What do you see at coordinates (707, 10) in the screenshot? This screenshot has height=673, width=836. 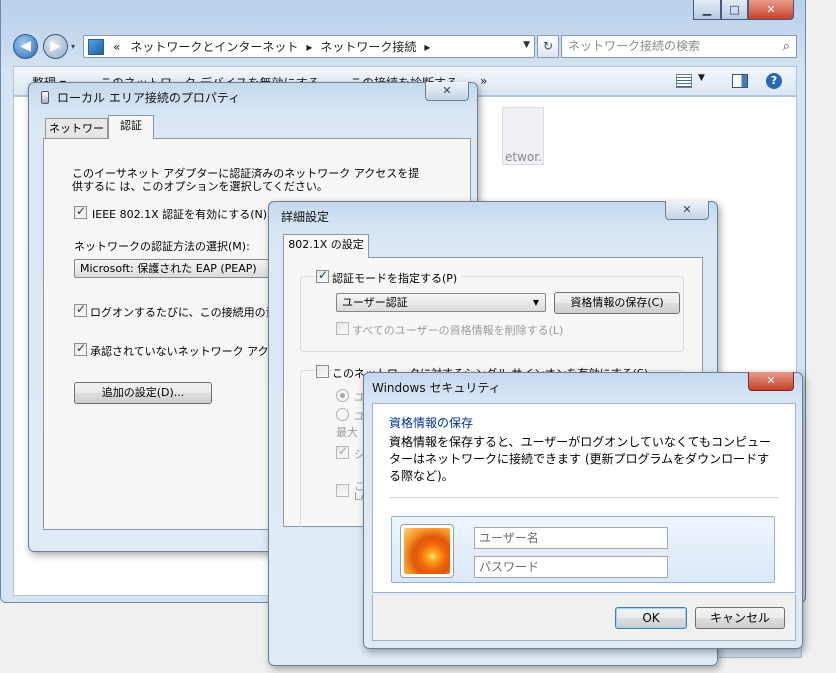 I see `minimize-button: ▁` at bounding box center [707, 10].